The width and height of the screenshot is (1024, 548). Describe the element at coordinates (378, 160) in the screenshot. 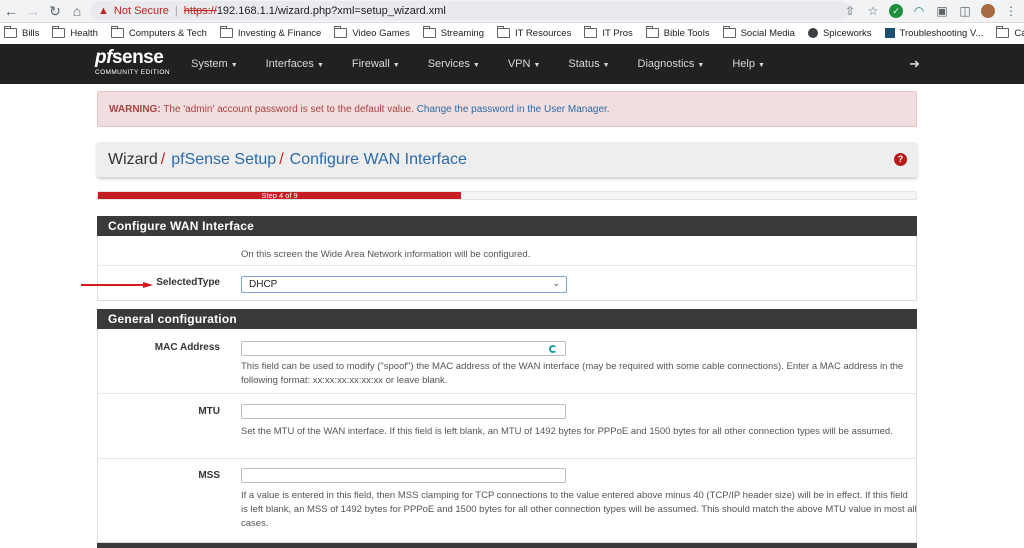

I see `breadcrumb-configure-wan: Configure WAN Interface` at that location.